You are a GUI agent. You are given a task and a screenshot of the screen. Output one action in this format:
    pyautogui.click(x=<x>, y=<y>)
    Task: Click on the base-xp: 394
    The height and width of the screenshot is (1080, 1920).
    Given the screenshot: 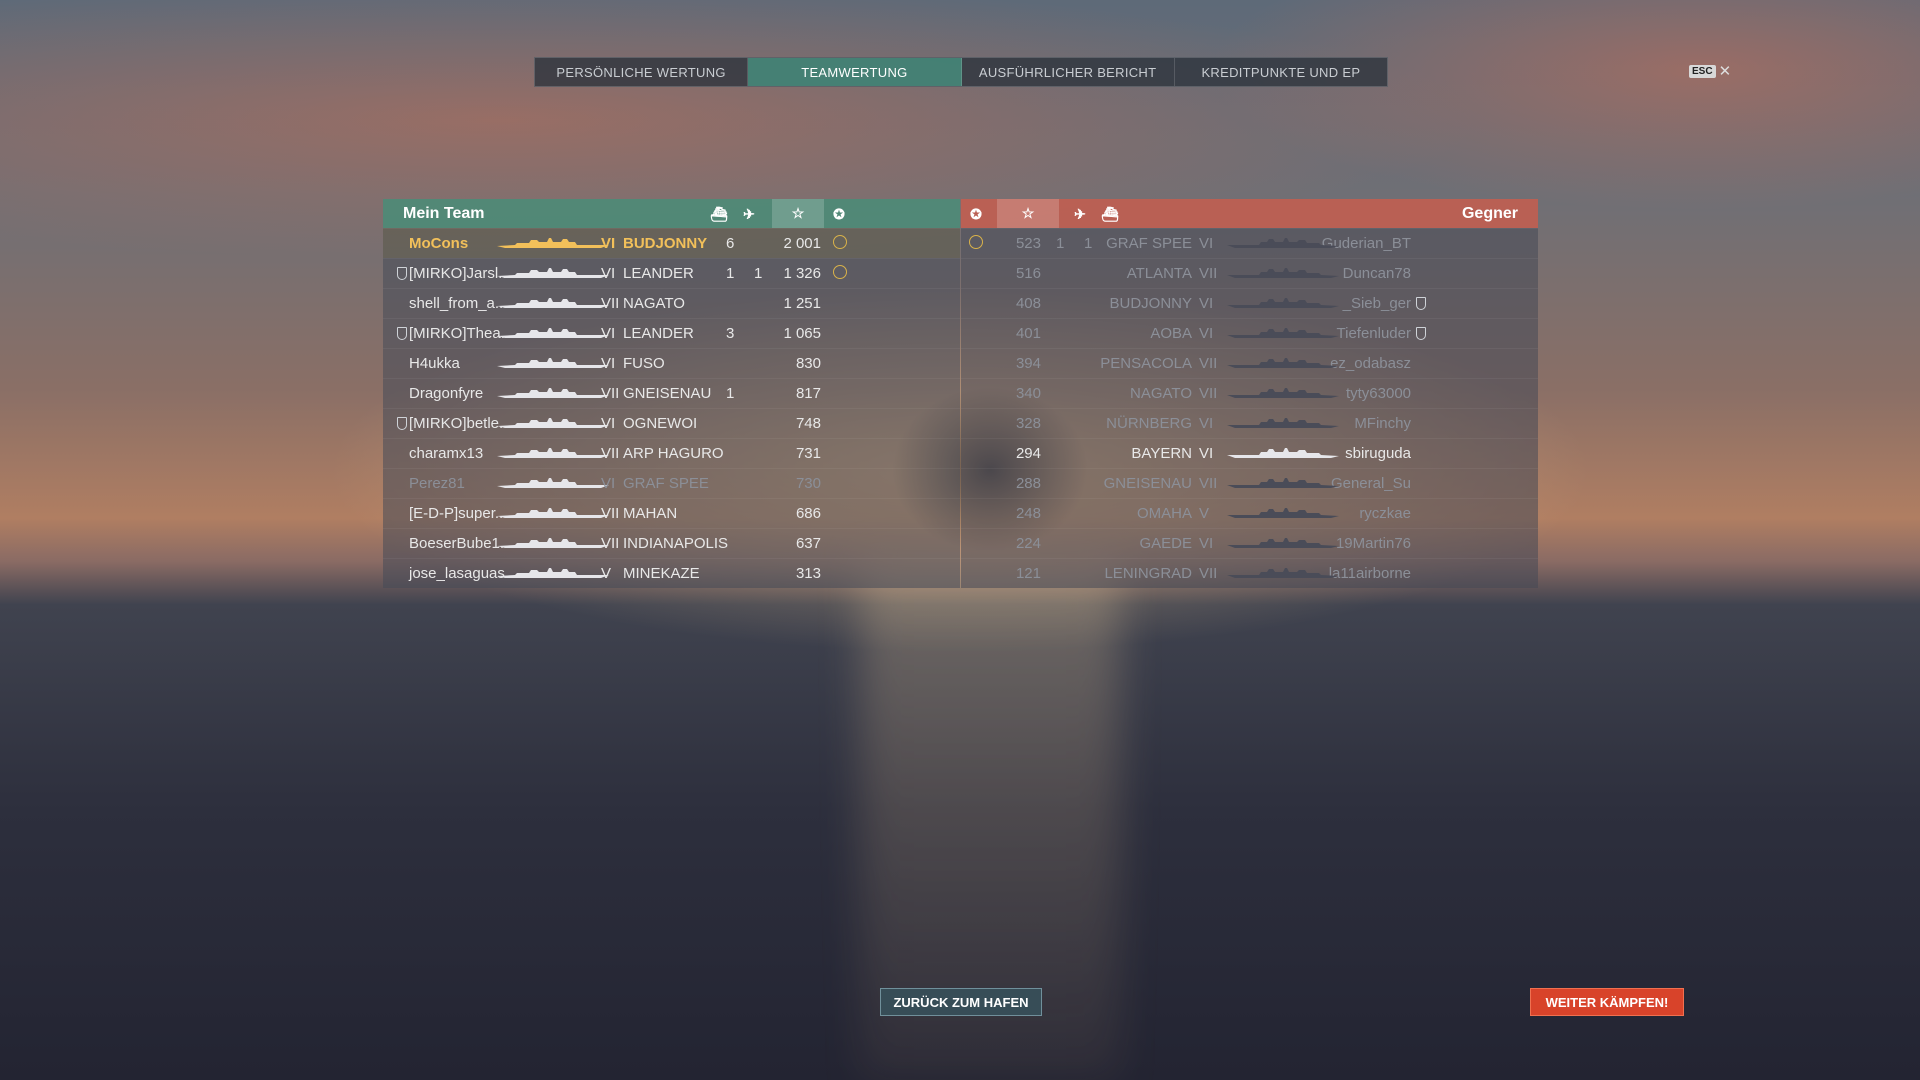 What is the action you would take?
    pyautogui.click(x=1028, y=363)
    